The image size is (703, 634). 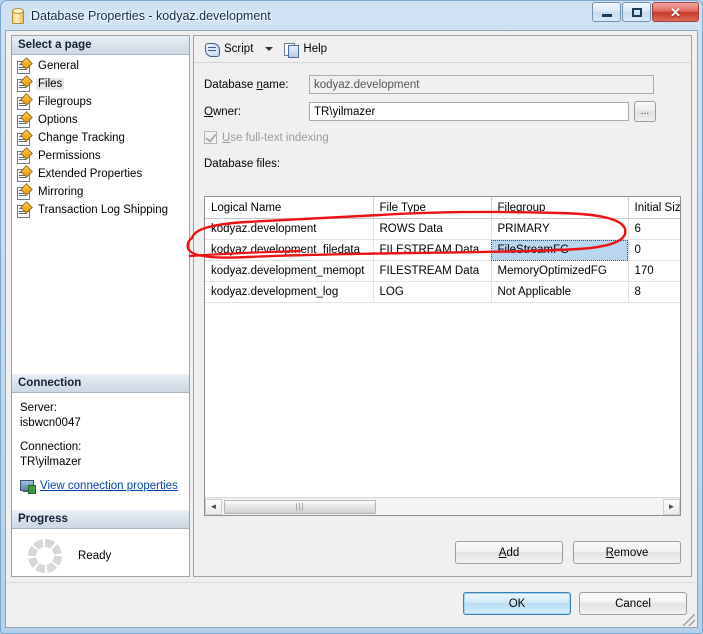 What do you see at coordinates (432, 292) in the screenshot?
I see `cell-file-type: LOG` at bounding box center [432, 292].